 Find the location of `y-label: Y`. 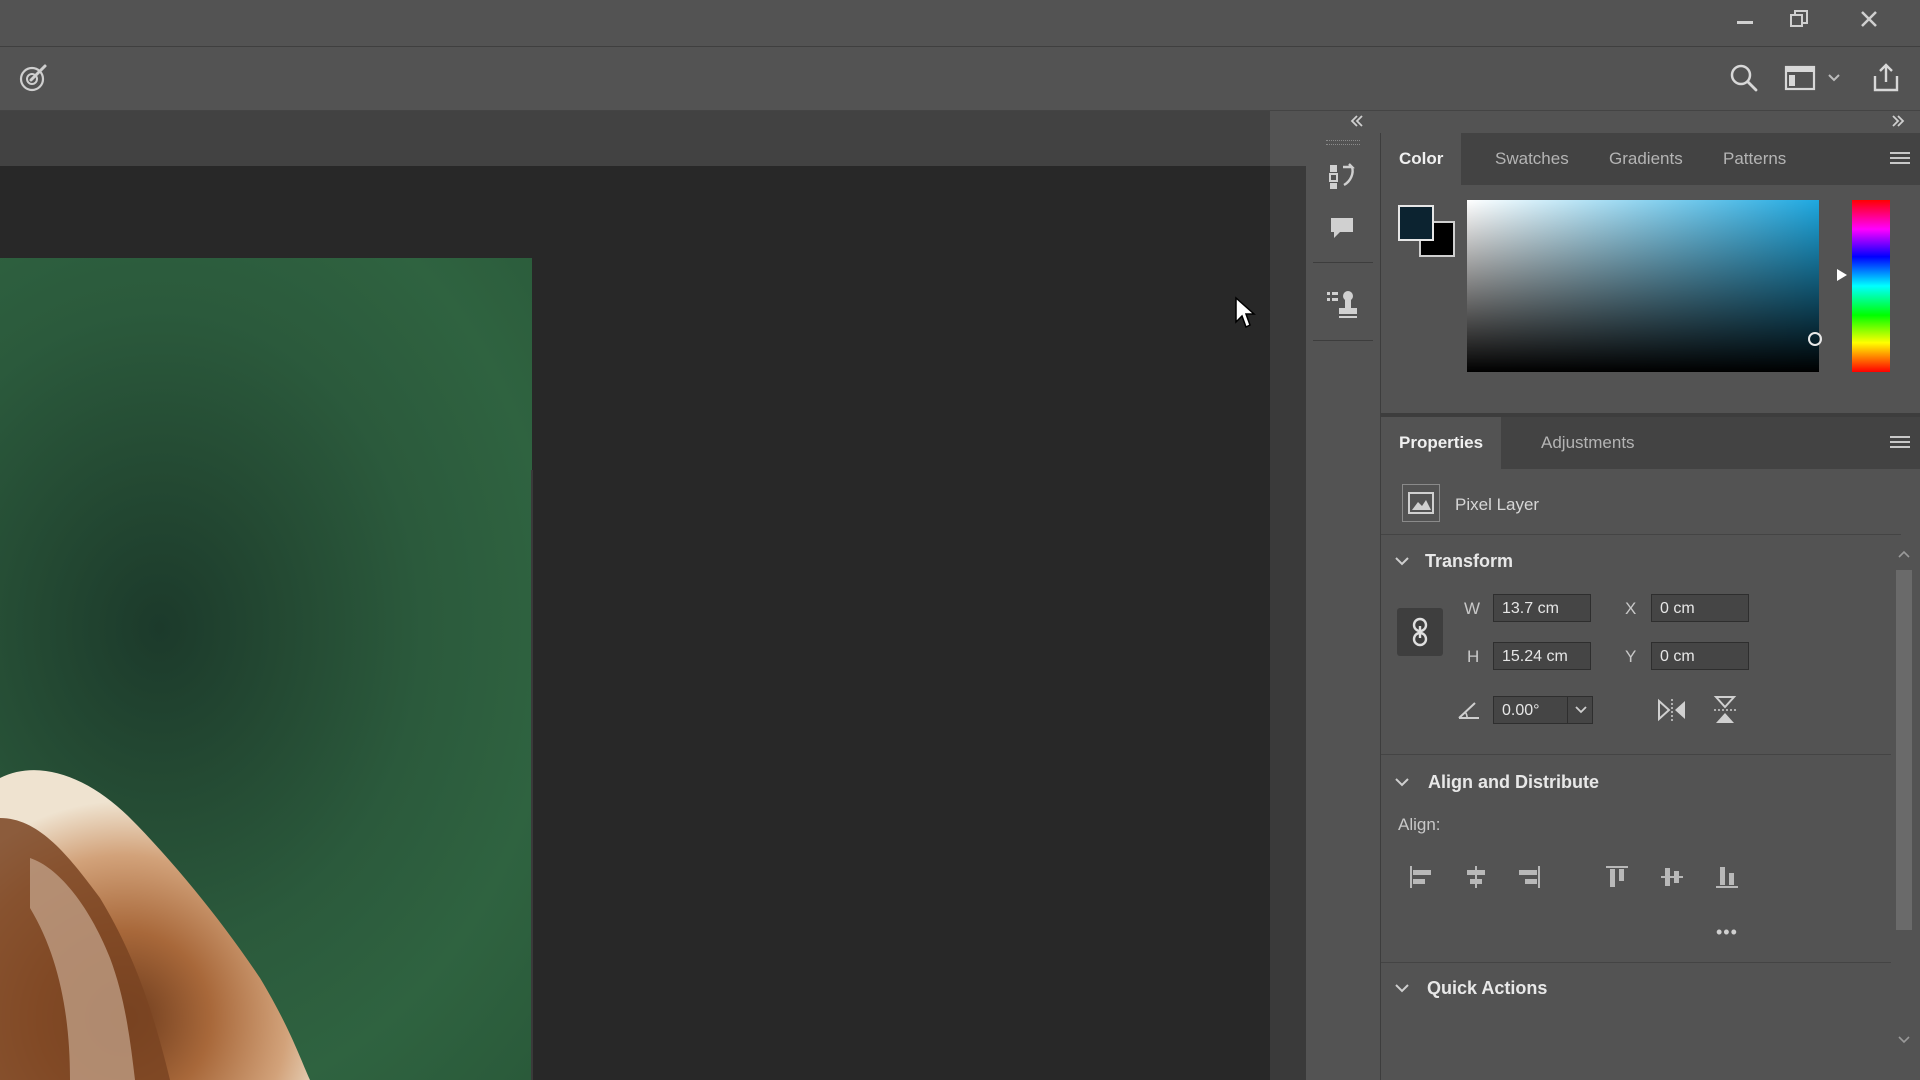

y-label: Y is located at coordinates (1631, 656).